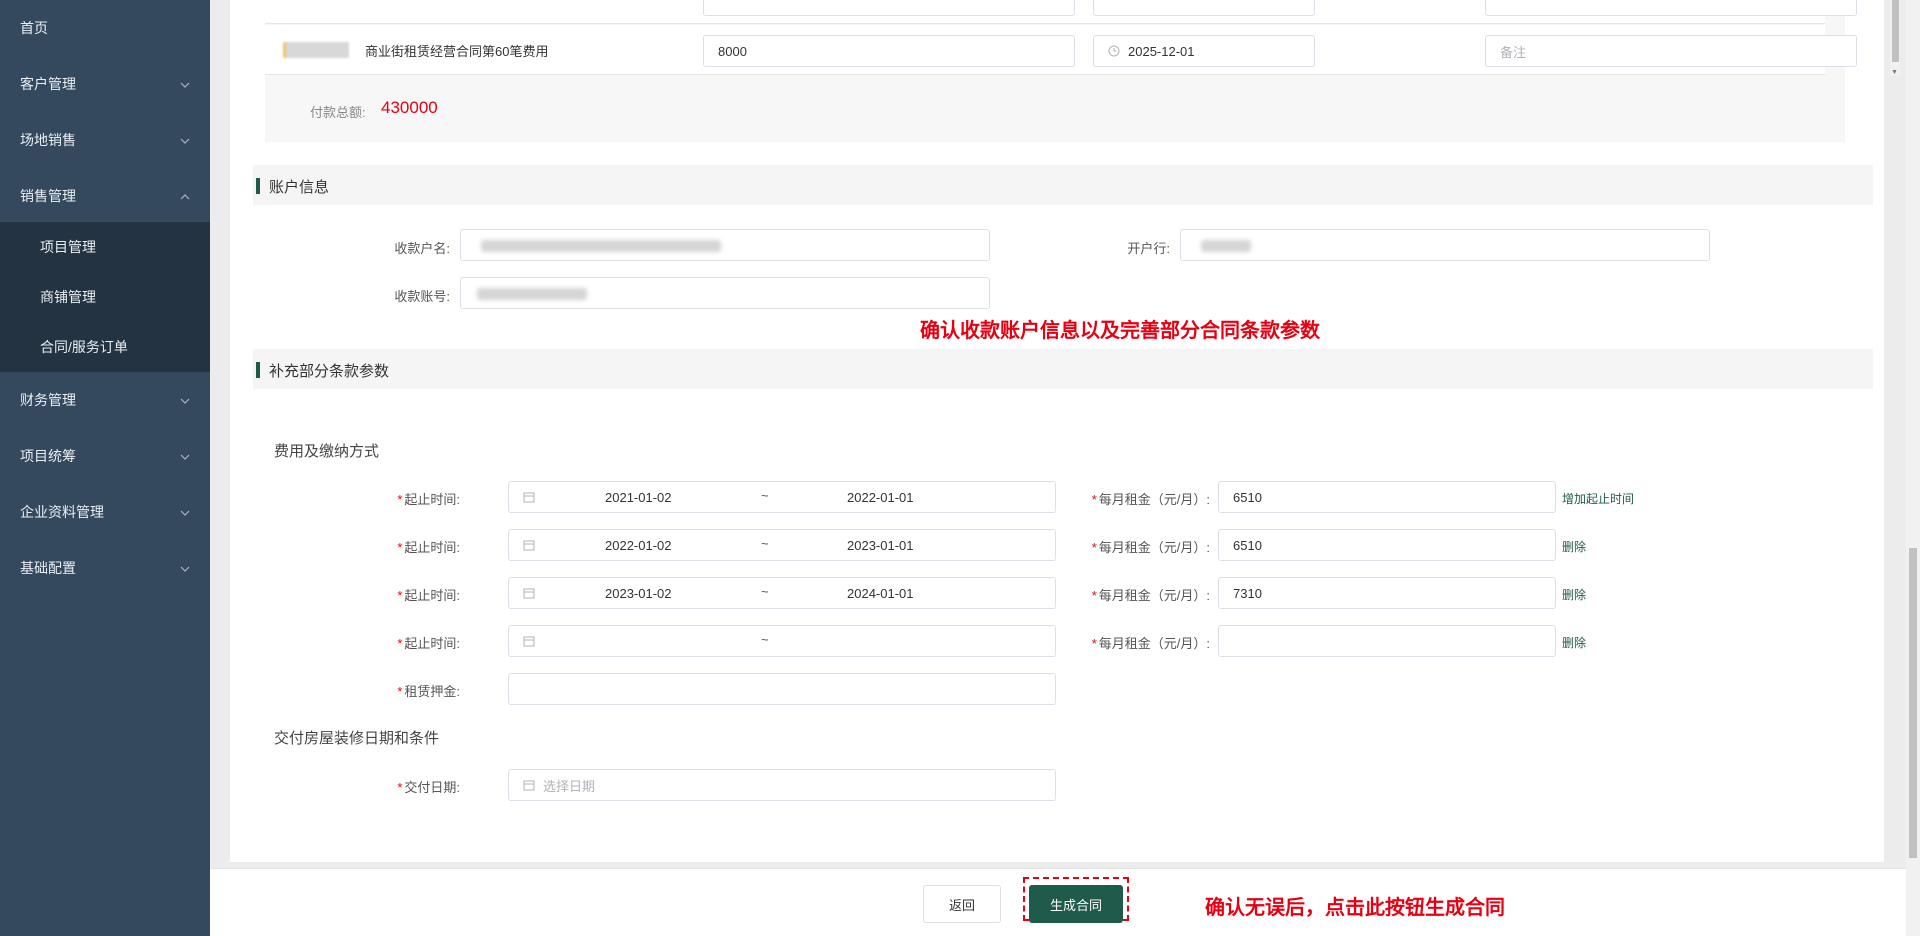 The height and width of the screenshot is (936, 1920). What do you see at coordinates (1671, 8) in the screenshot?
I see `remark-input` at bounding box center [1671, 8].